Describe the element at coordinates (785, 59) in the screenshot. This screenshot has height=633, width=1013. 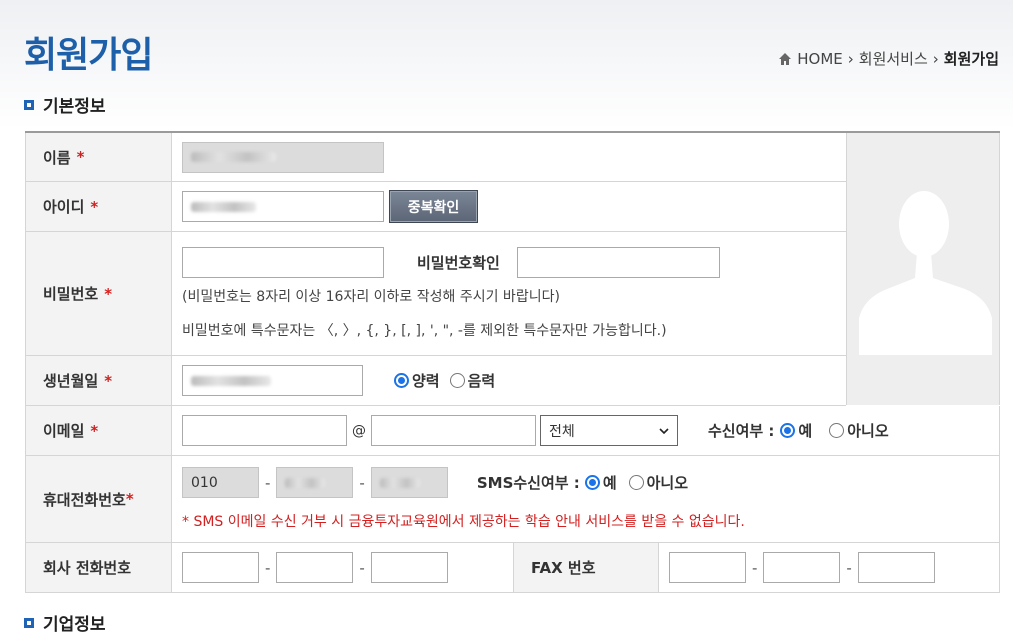
I see `home-icon` at that location.